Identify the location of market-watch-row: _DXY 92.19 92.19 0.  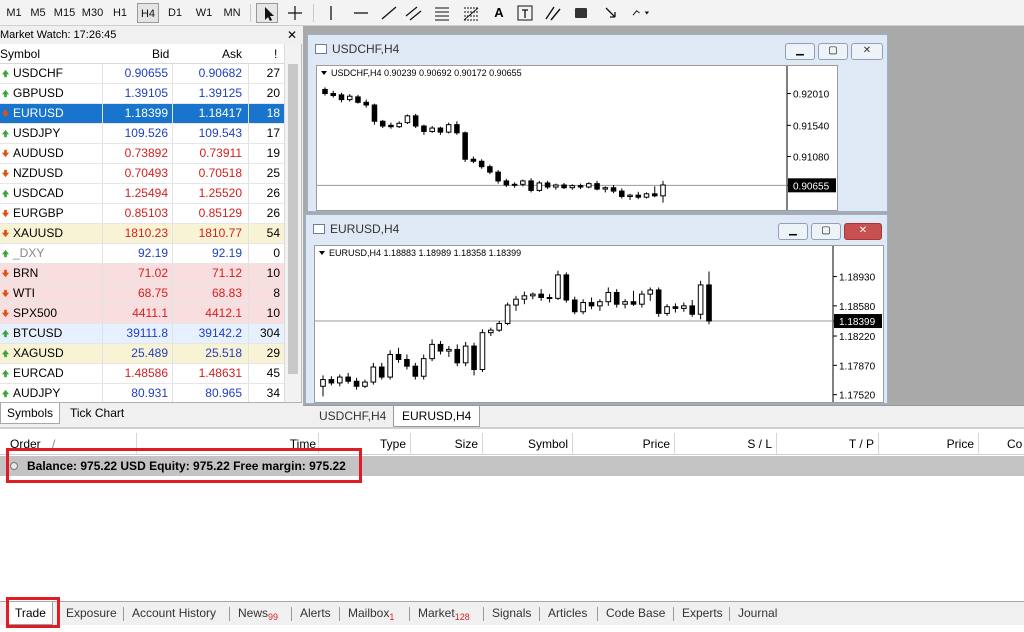
(142, 254).